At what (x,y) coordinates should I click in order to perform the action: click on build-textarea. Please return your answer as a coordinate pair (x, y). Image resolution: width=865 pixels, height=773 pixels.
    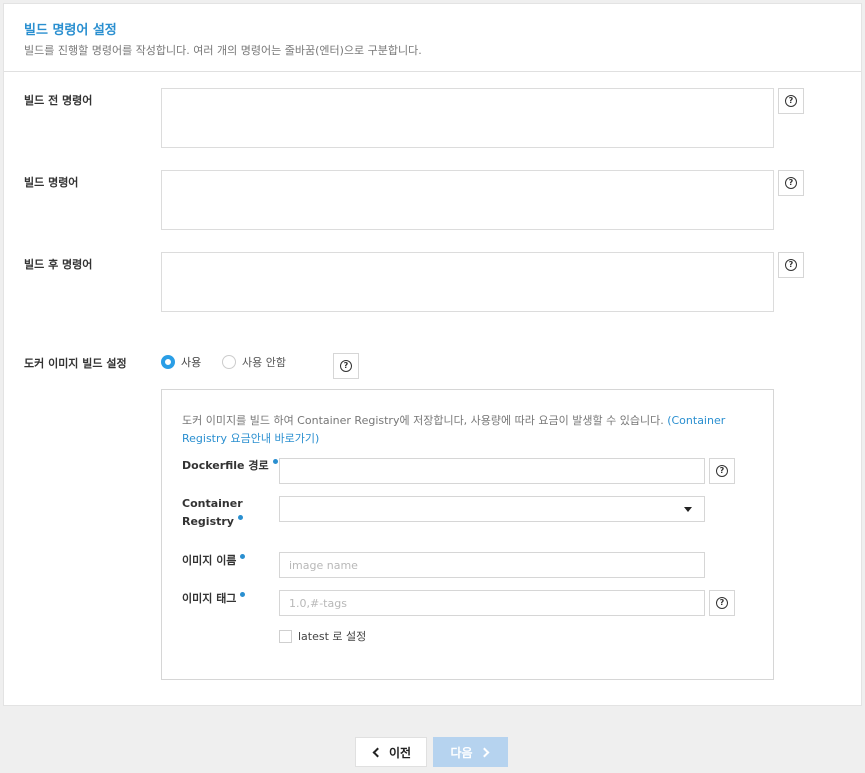
    Looking at the image, I should click on (467, 200).